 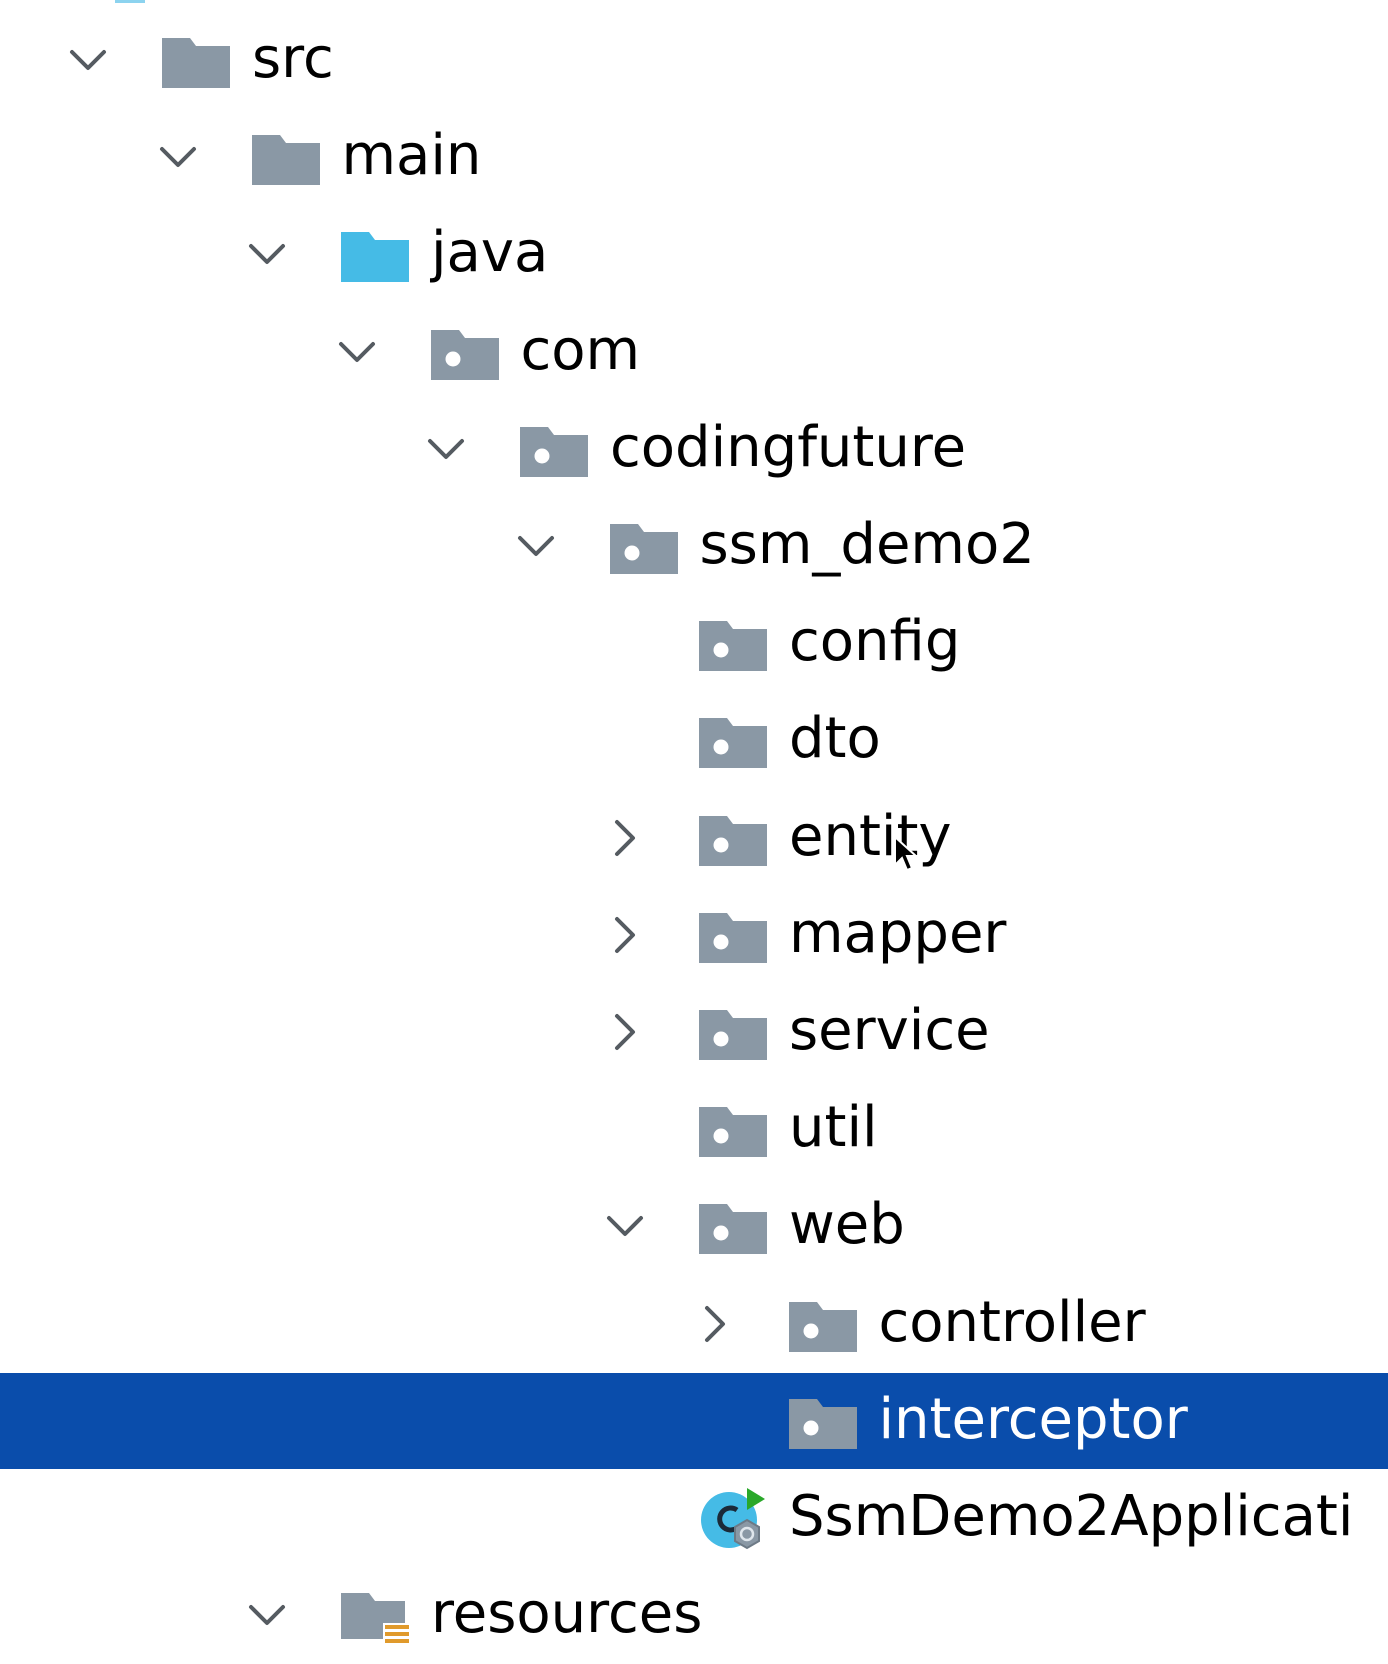 I want to click on tree-item-label: com, so click(x=580, y=350).